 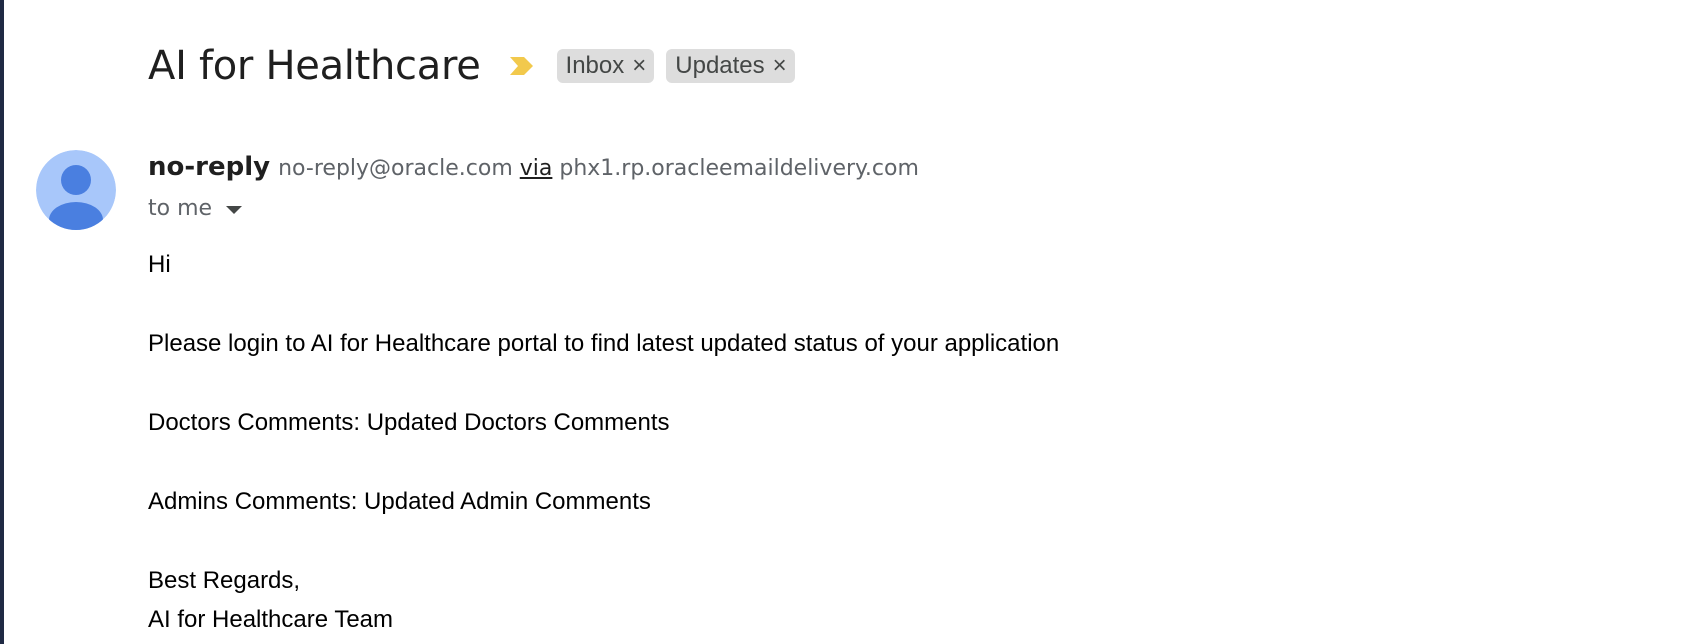 What do you see at coordinates (159, 264) in the screenshot?
I see `email-greeting: Hi` at bounding box center [159, 264].